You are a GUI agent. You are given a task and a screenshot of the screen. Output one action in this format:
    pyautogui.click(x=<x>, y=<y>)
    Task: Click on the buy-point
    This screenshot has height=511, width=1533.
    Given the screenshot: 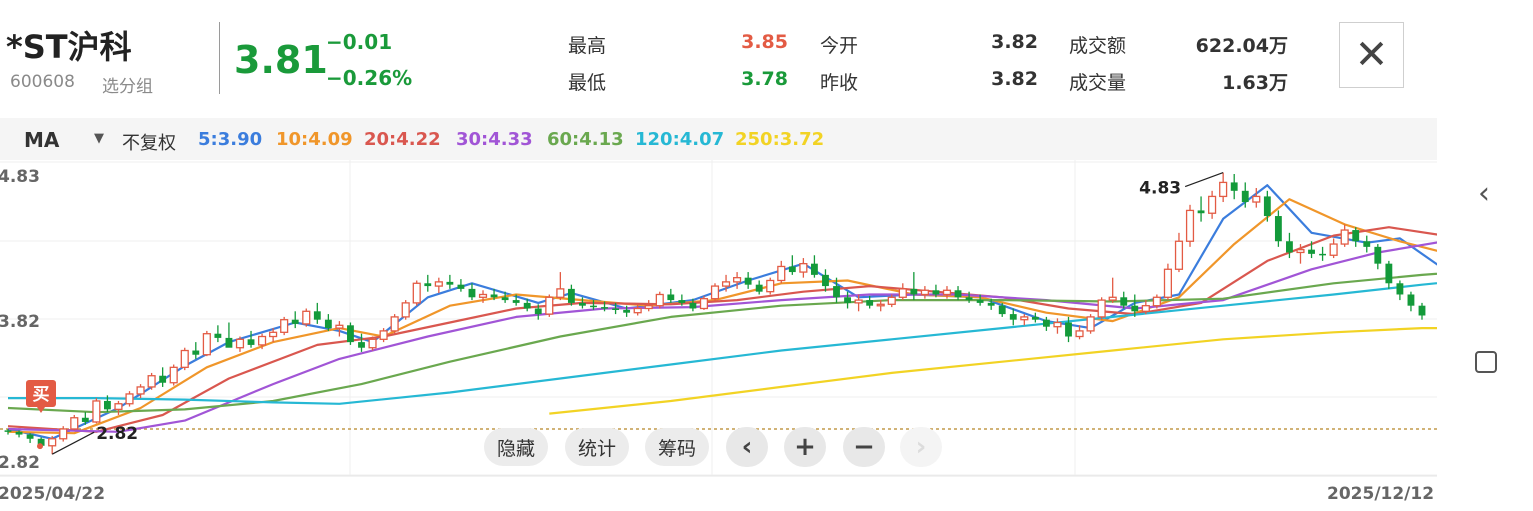 What is the action you would take?
    pyautogui.click(x=40, y=446)
    